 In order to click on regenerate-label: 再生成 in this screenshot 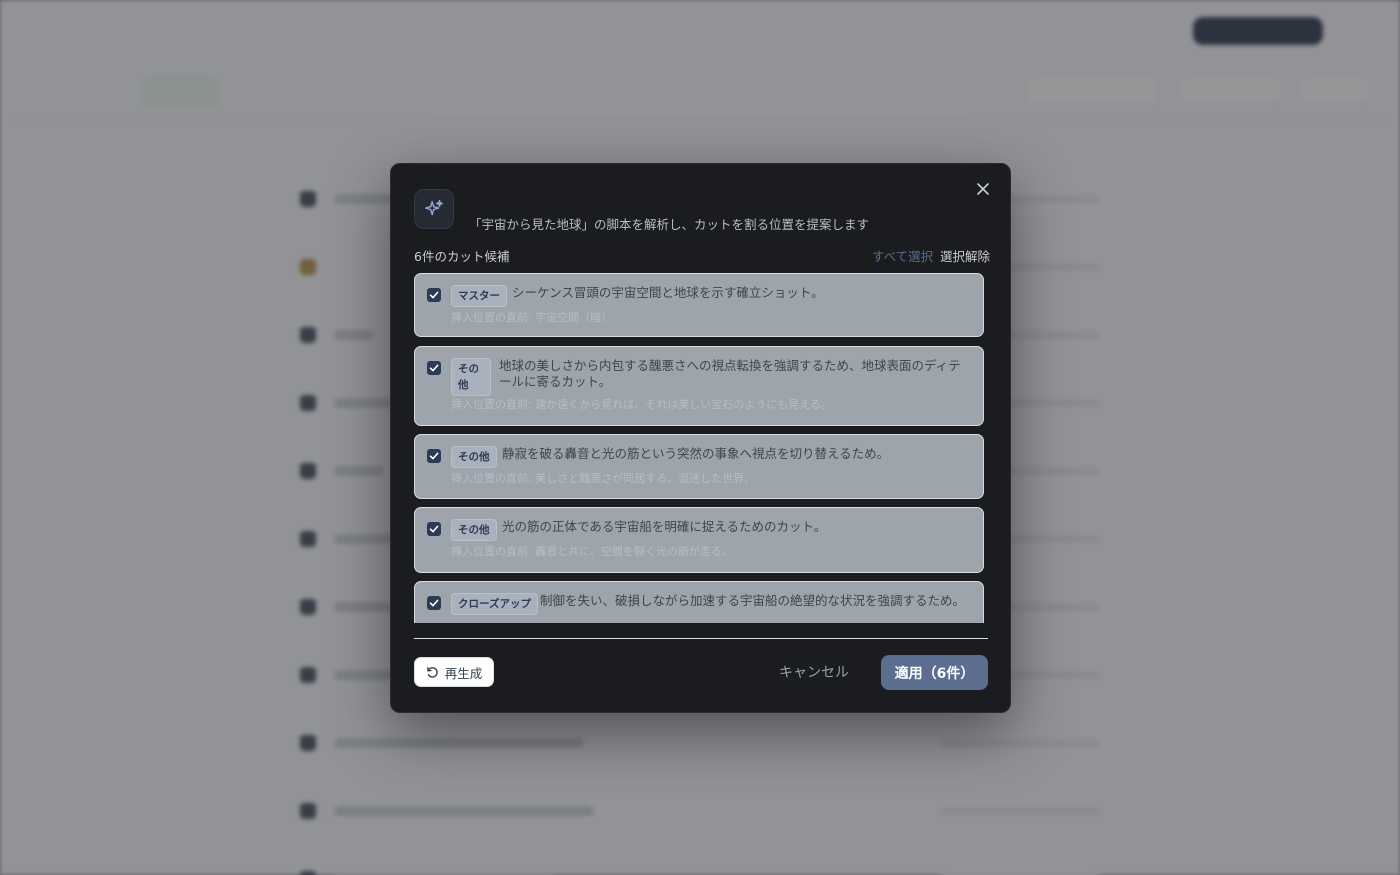, I will do `click(463, 673)`.